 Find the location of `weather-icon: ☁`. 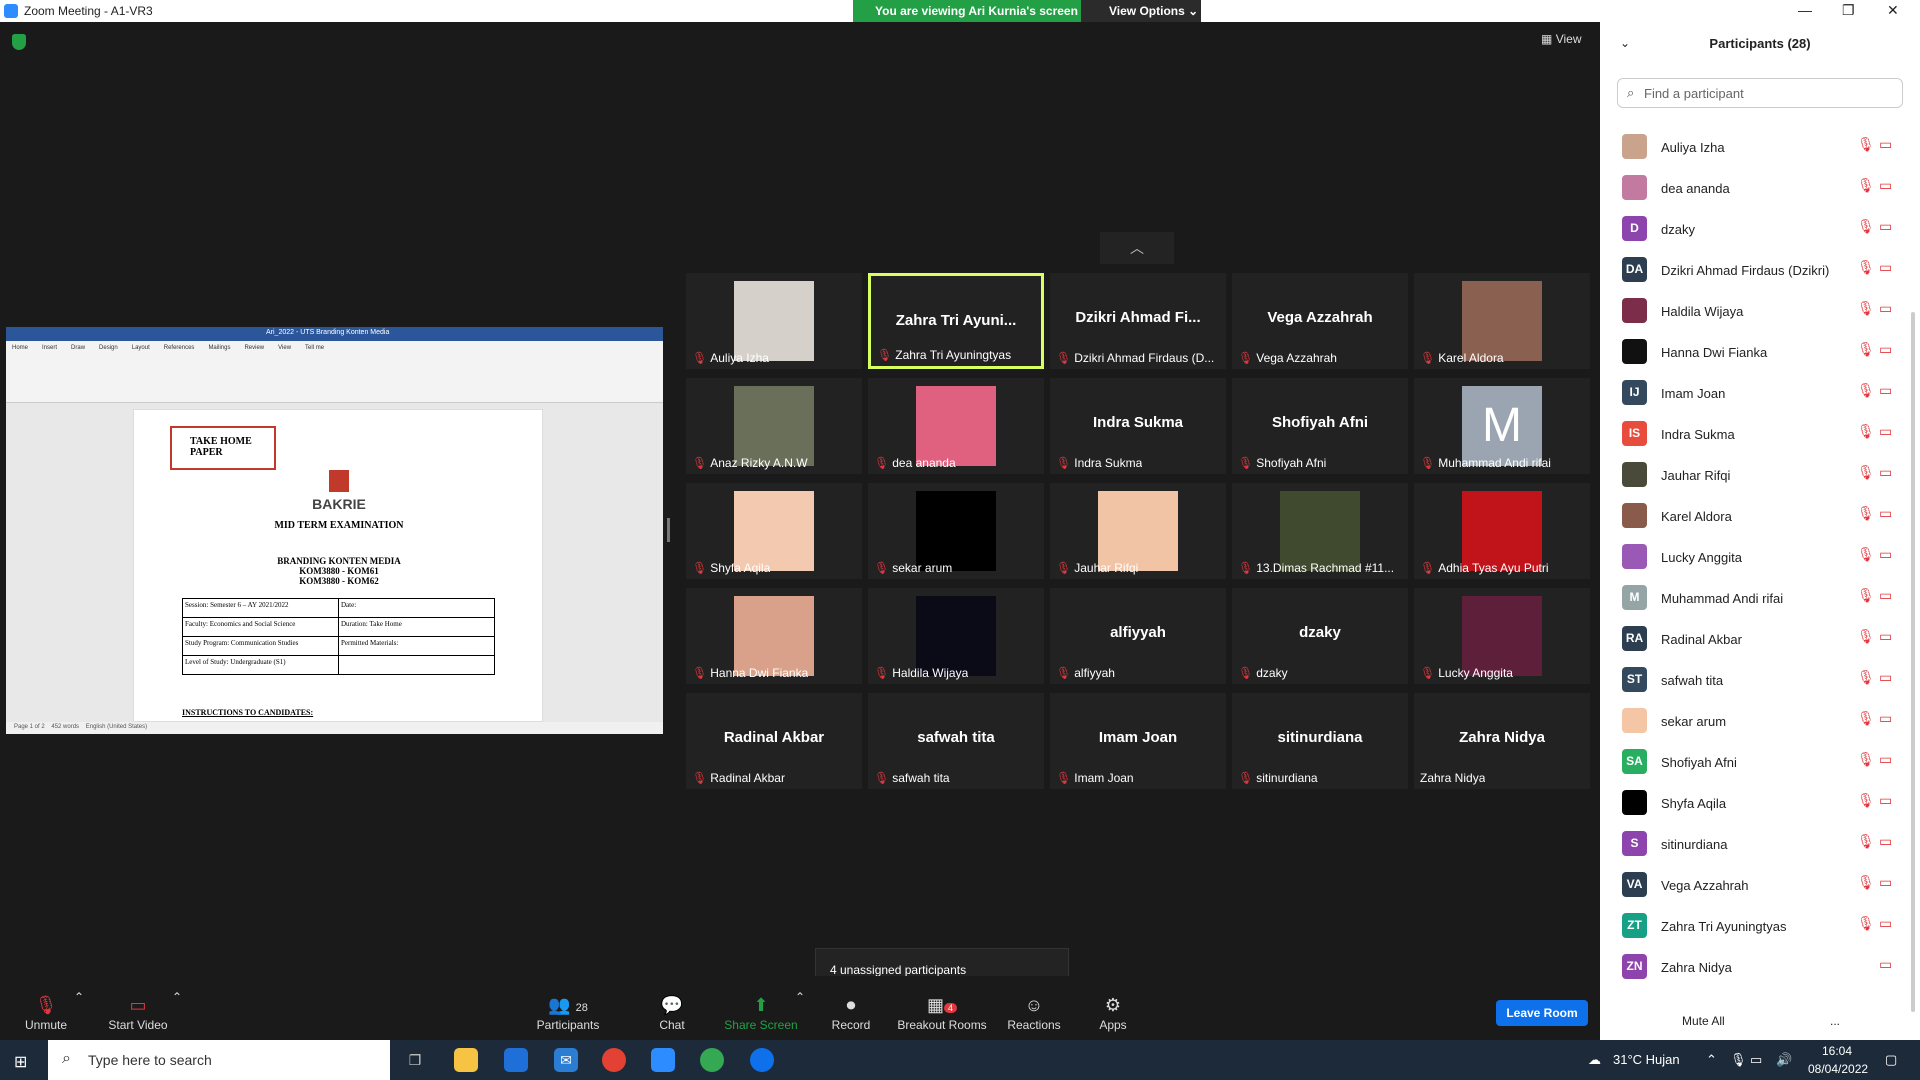

weather-icon: ☁ is located at coordinates (1594, 1060).